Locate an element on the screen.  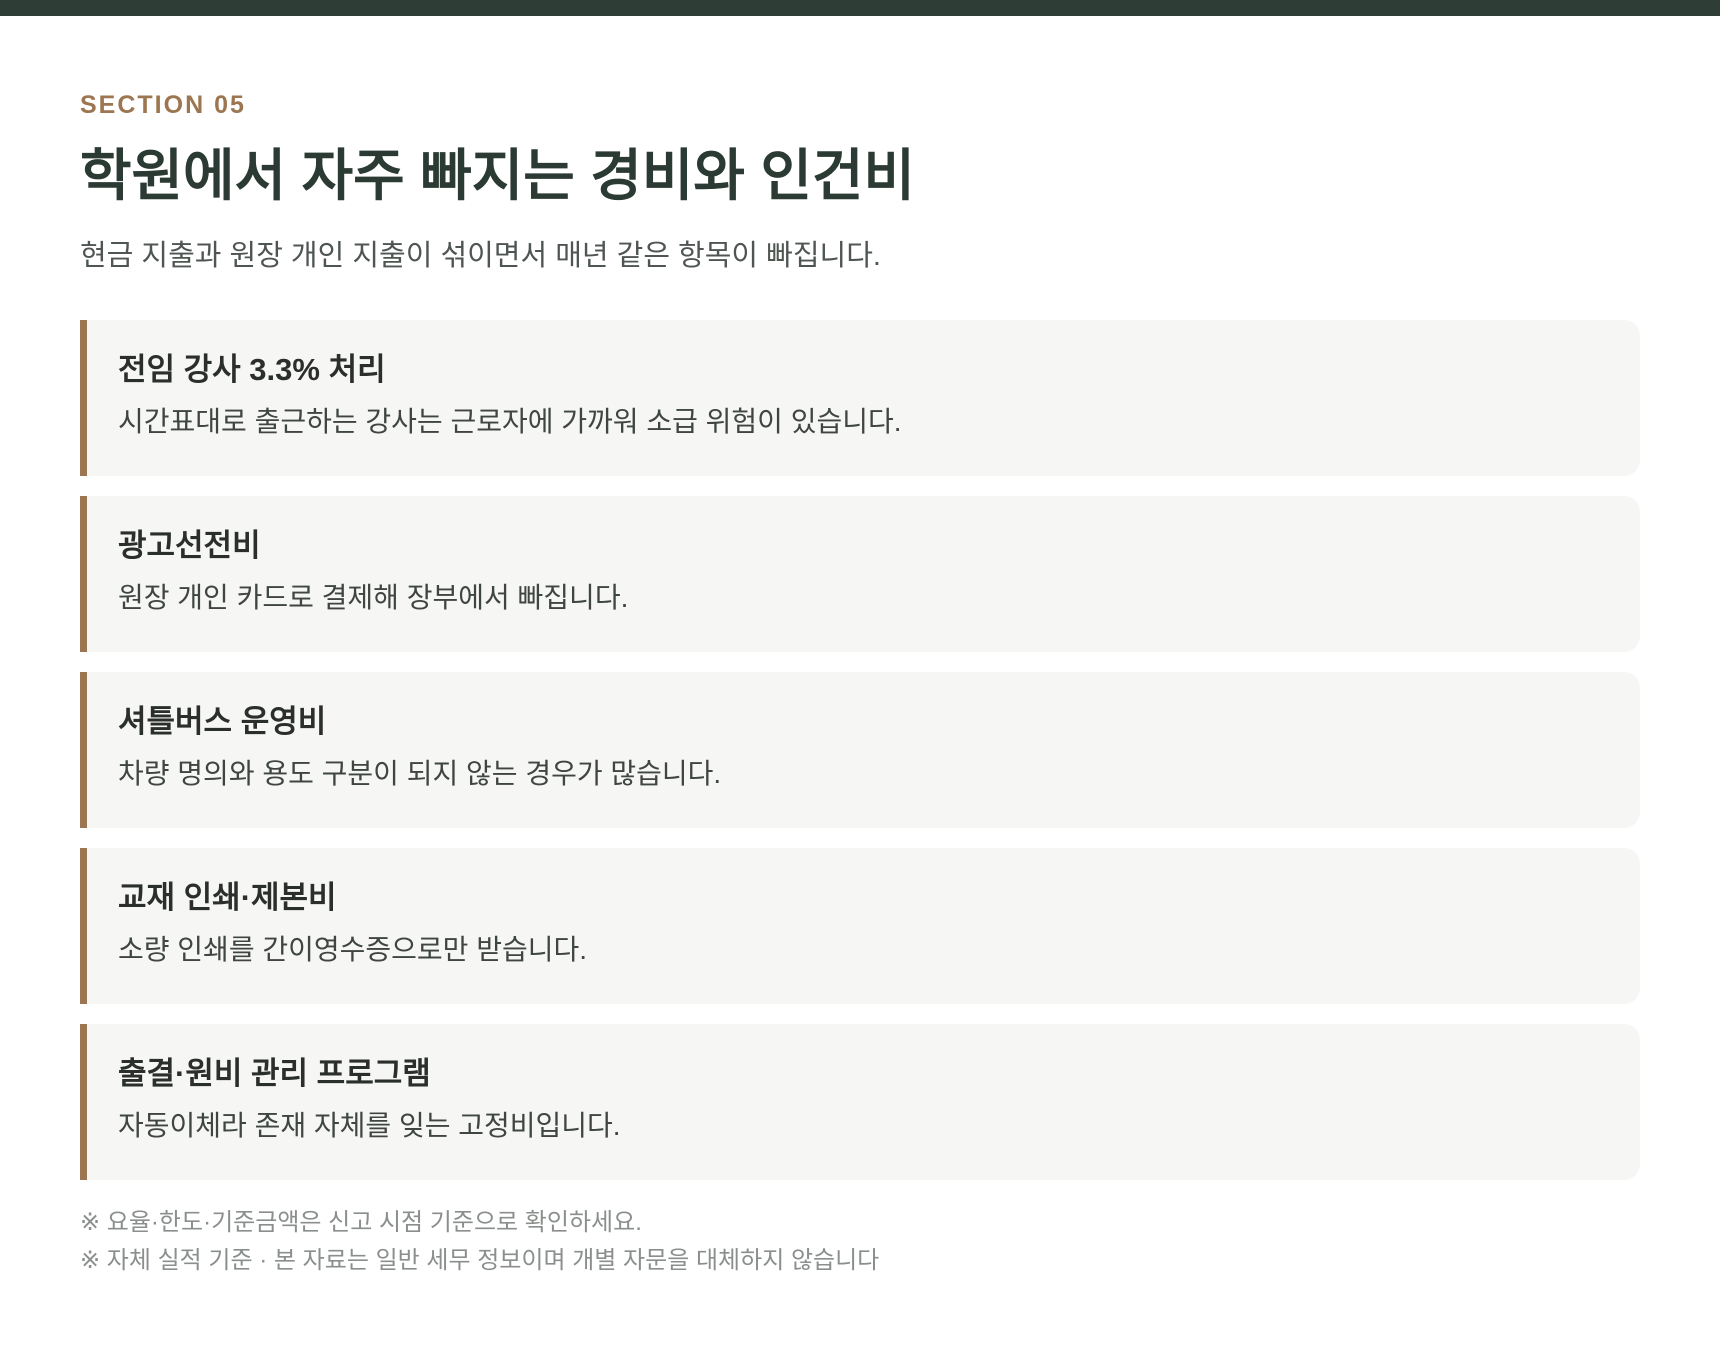
expense-card-description: 원장 개인 카드로 결제해 장부에서 빠집니다. is located at coordinates (373, 597).